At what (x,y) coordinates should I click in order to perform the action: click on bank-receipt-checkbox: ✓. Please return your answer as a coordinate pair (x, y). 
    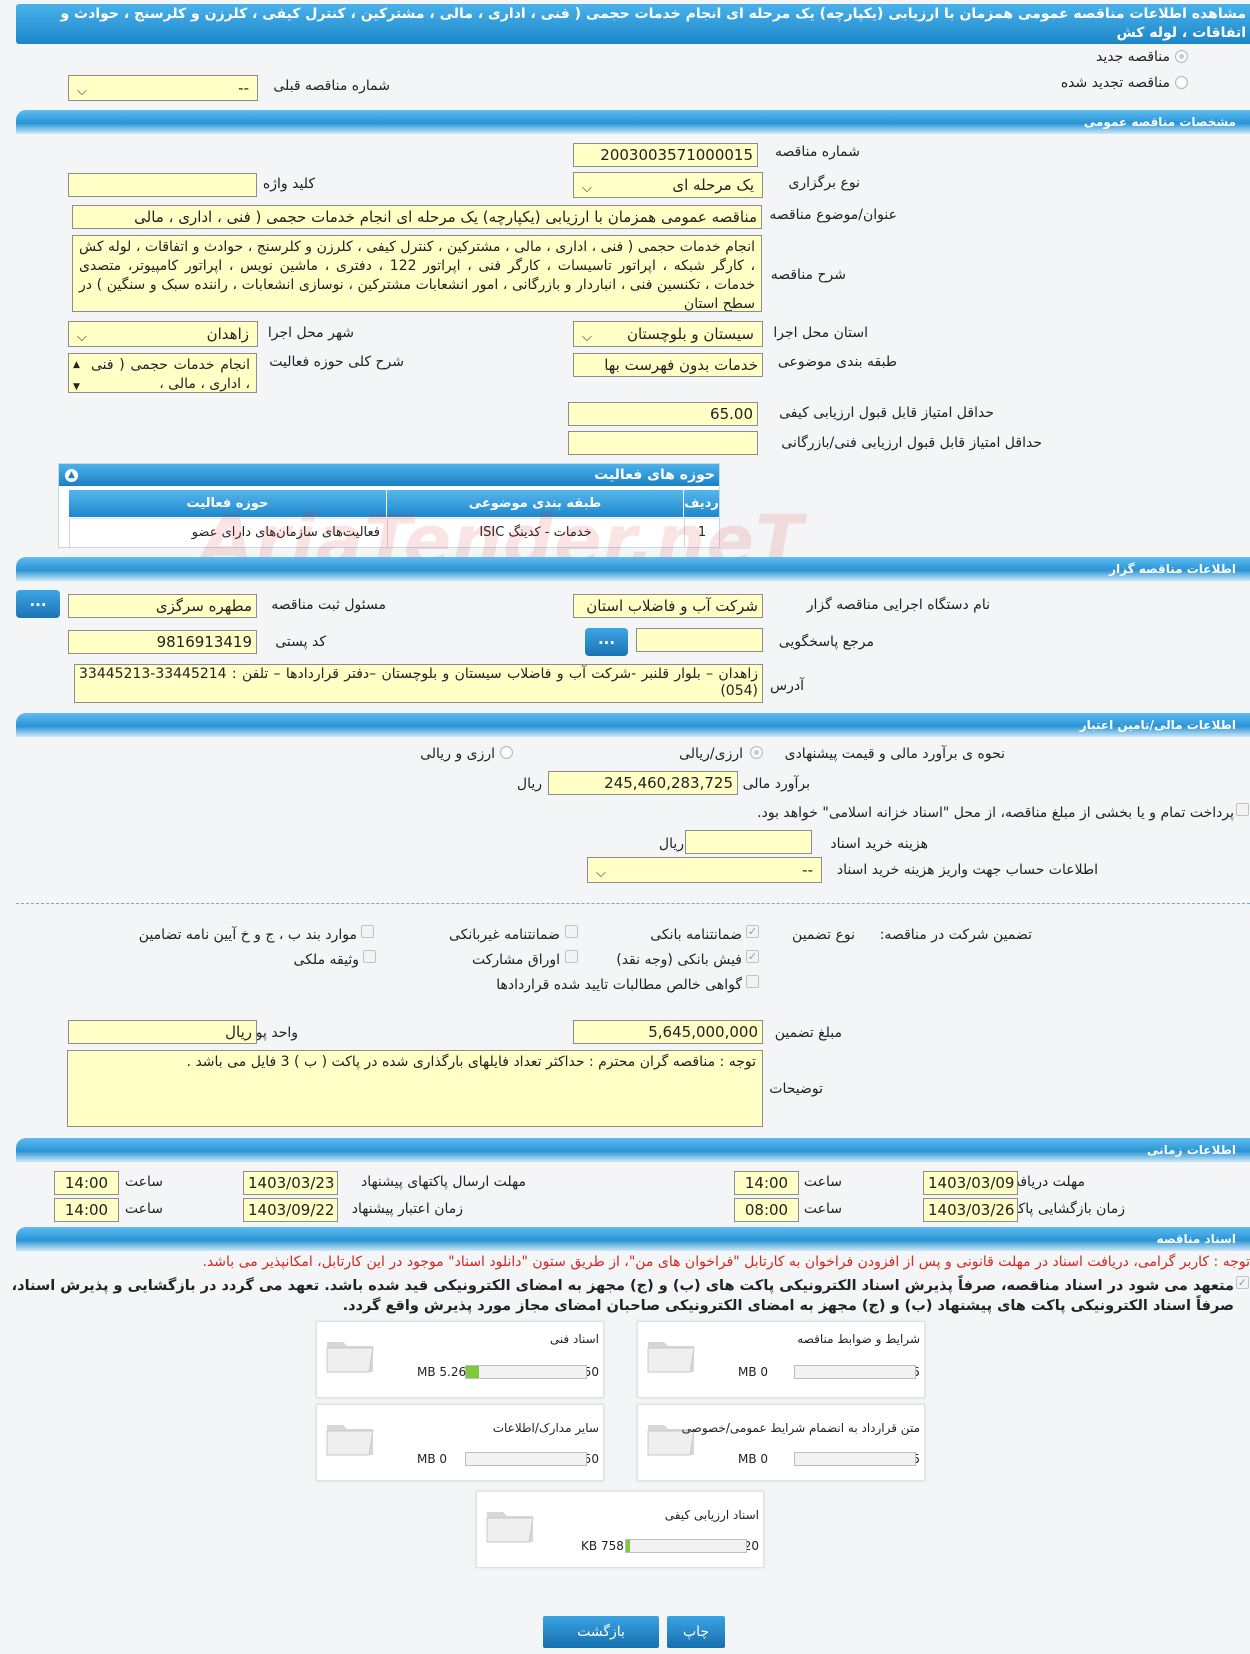
    Looking at the image, I should click on (752, 956).